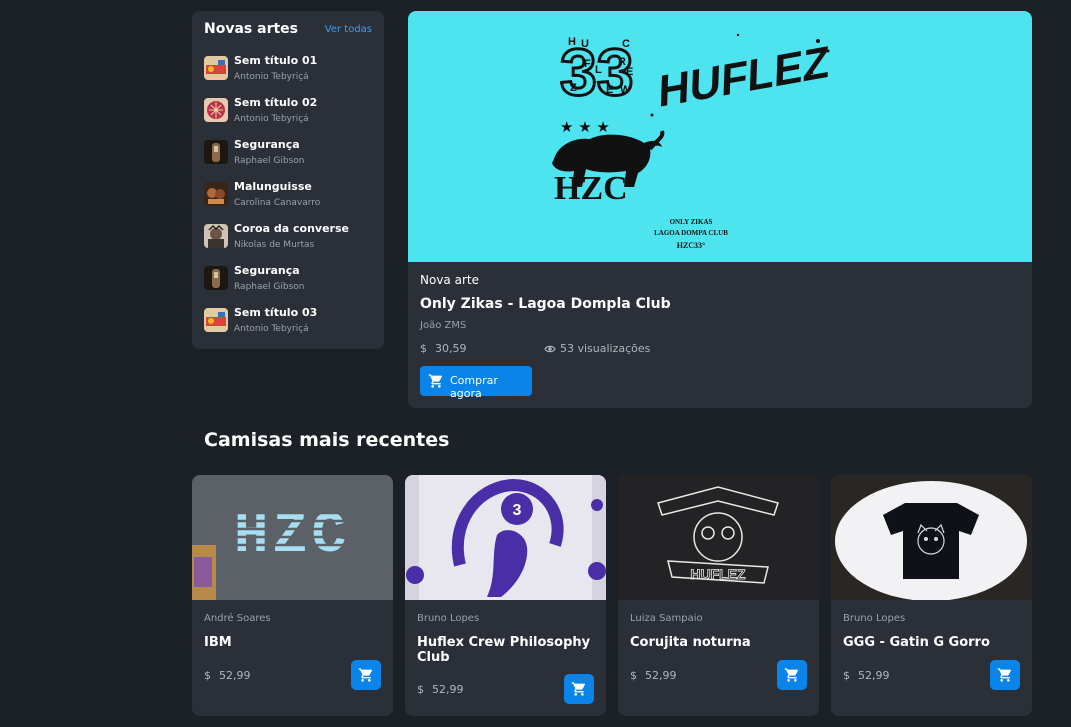 The height and width of the screenshot is (727, 1071). Describe the element at coordinates (289, 71) in the screenshot. I see `art-list-item: Sem título 01 Antonio Tebyriçá` at that location.